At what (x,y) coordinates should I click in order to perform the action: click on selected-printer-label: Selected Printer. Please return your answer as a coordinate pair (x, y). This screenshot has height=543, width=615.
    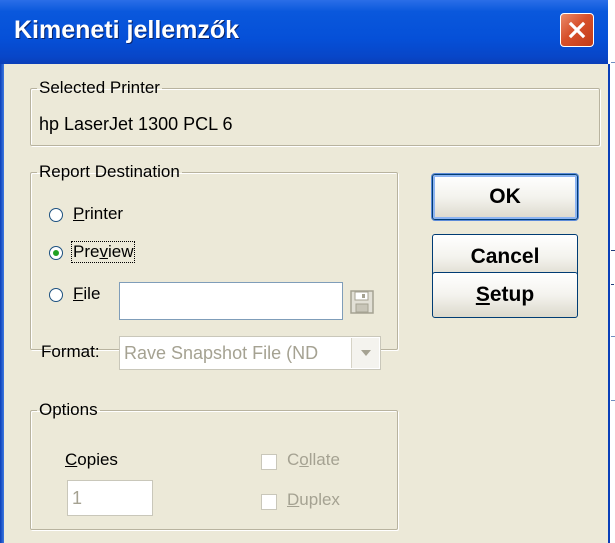
    Looking at the image, I should click on (99, 87).